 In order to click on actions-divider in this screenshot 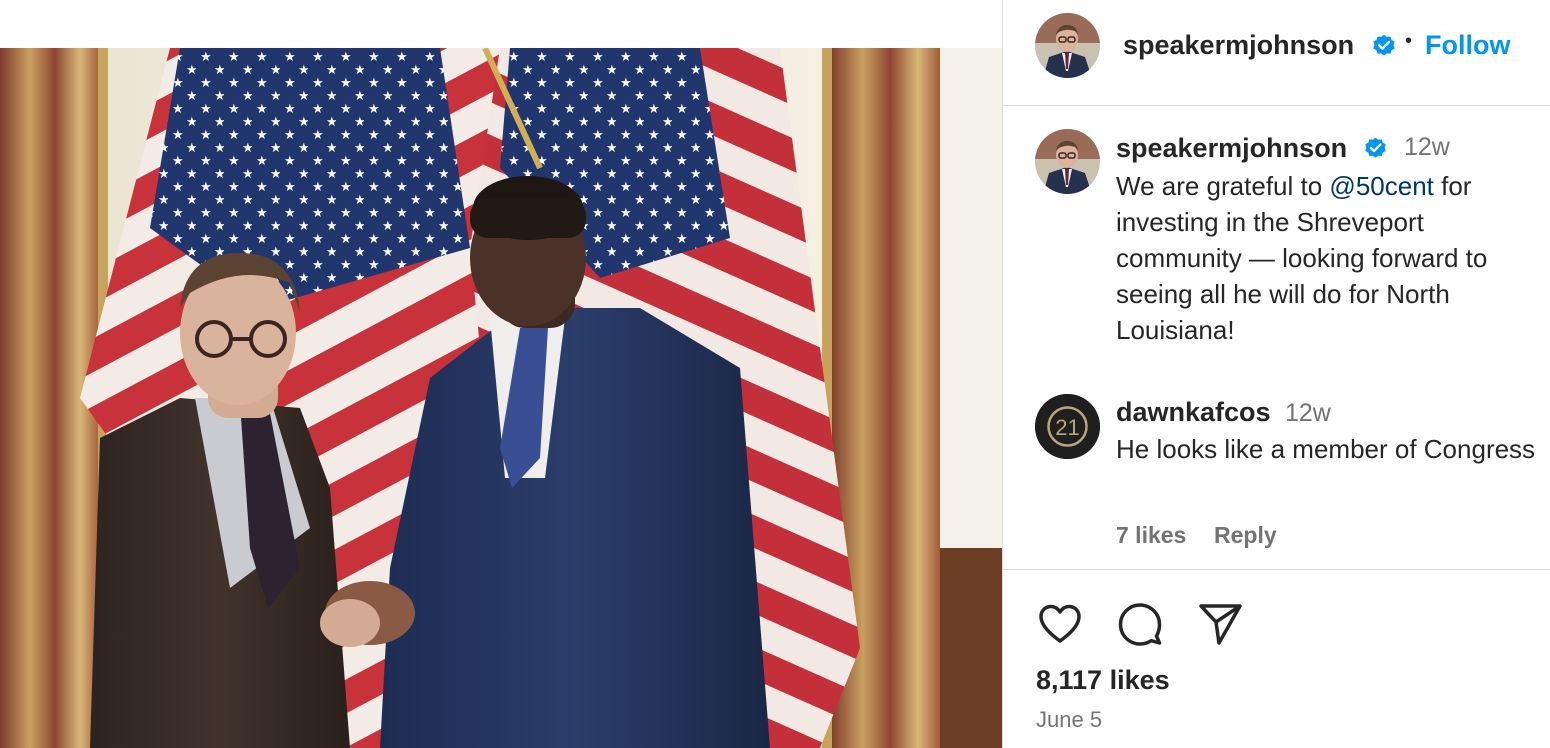, I will do `click(1276, 569)`.